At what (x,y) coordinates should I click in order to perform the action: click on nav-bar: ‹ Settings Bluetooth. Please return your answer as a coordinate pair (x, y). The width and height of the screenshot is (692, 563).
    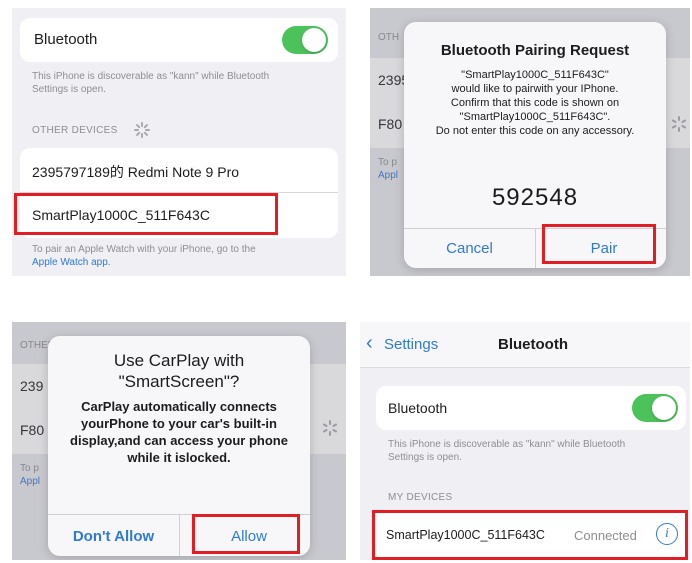
    Looking at the image, I should click on (525, 345).